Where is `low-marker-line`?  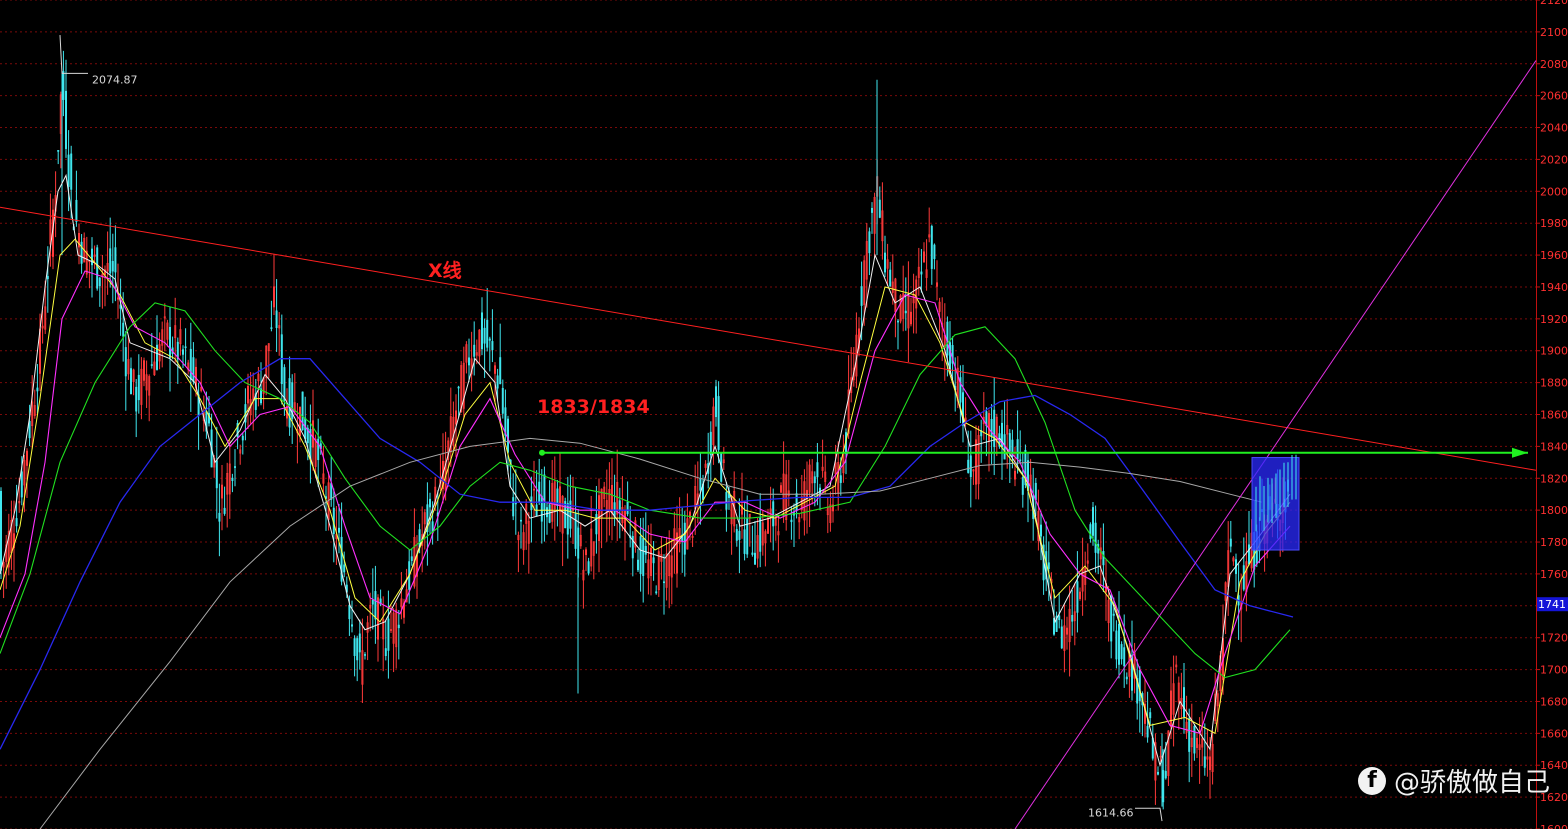 low-marker-line is located at coordinates (1149, 814).